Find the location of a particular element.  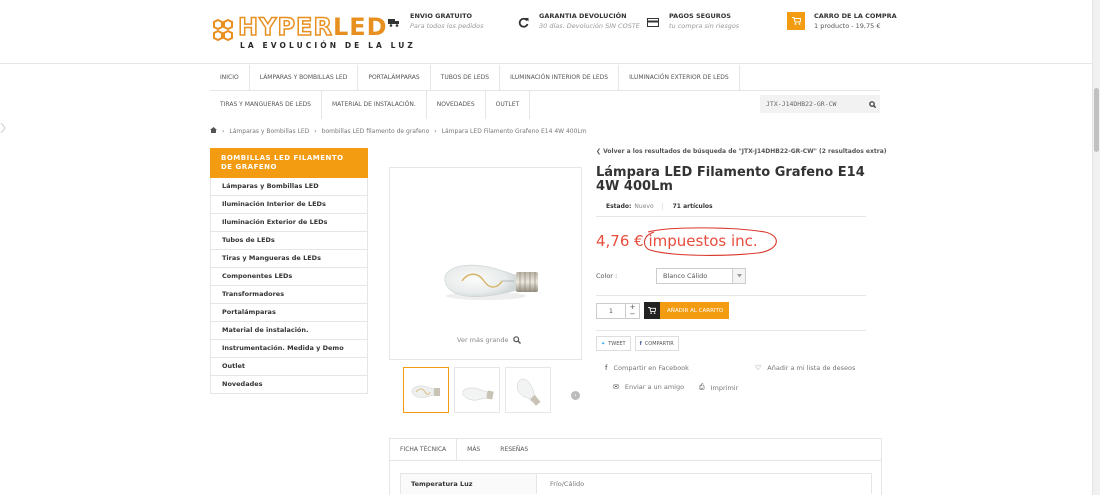

sidebar-item: Transformadores is located at coordinates (289, 295).